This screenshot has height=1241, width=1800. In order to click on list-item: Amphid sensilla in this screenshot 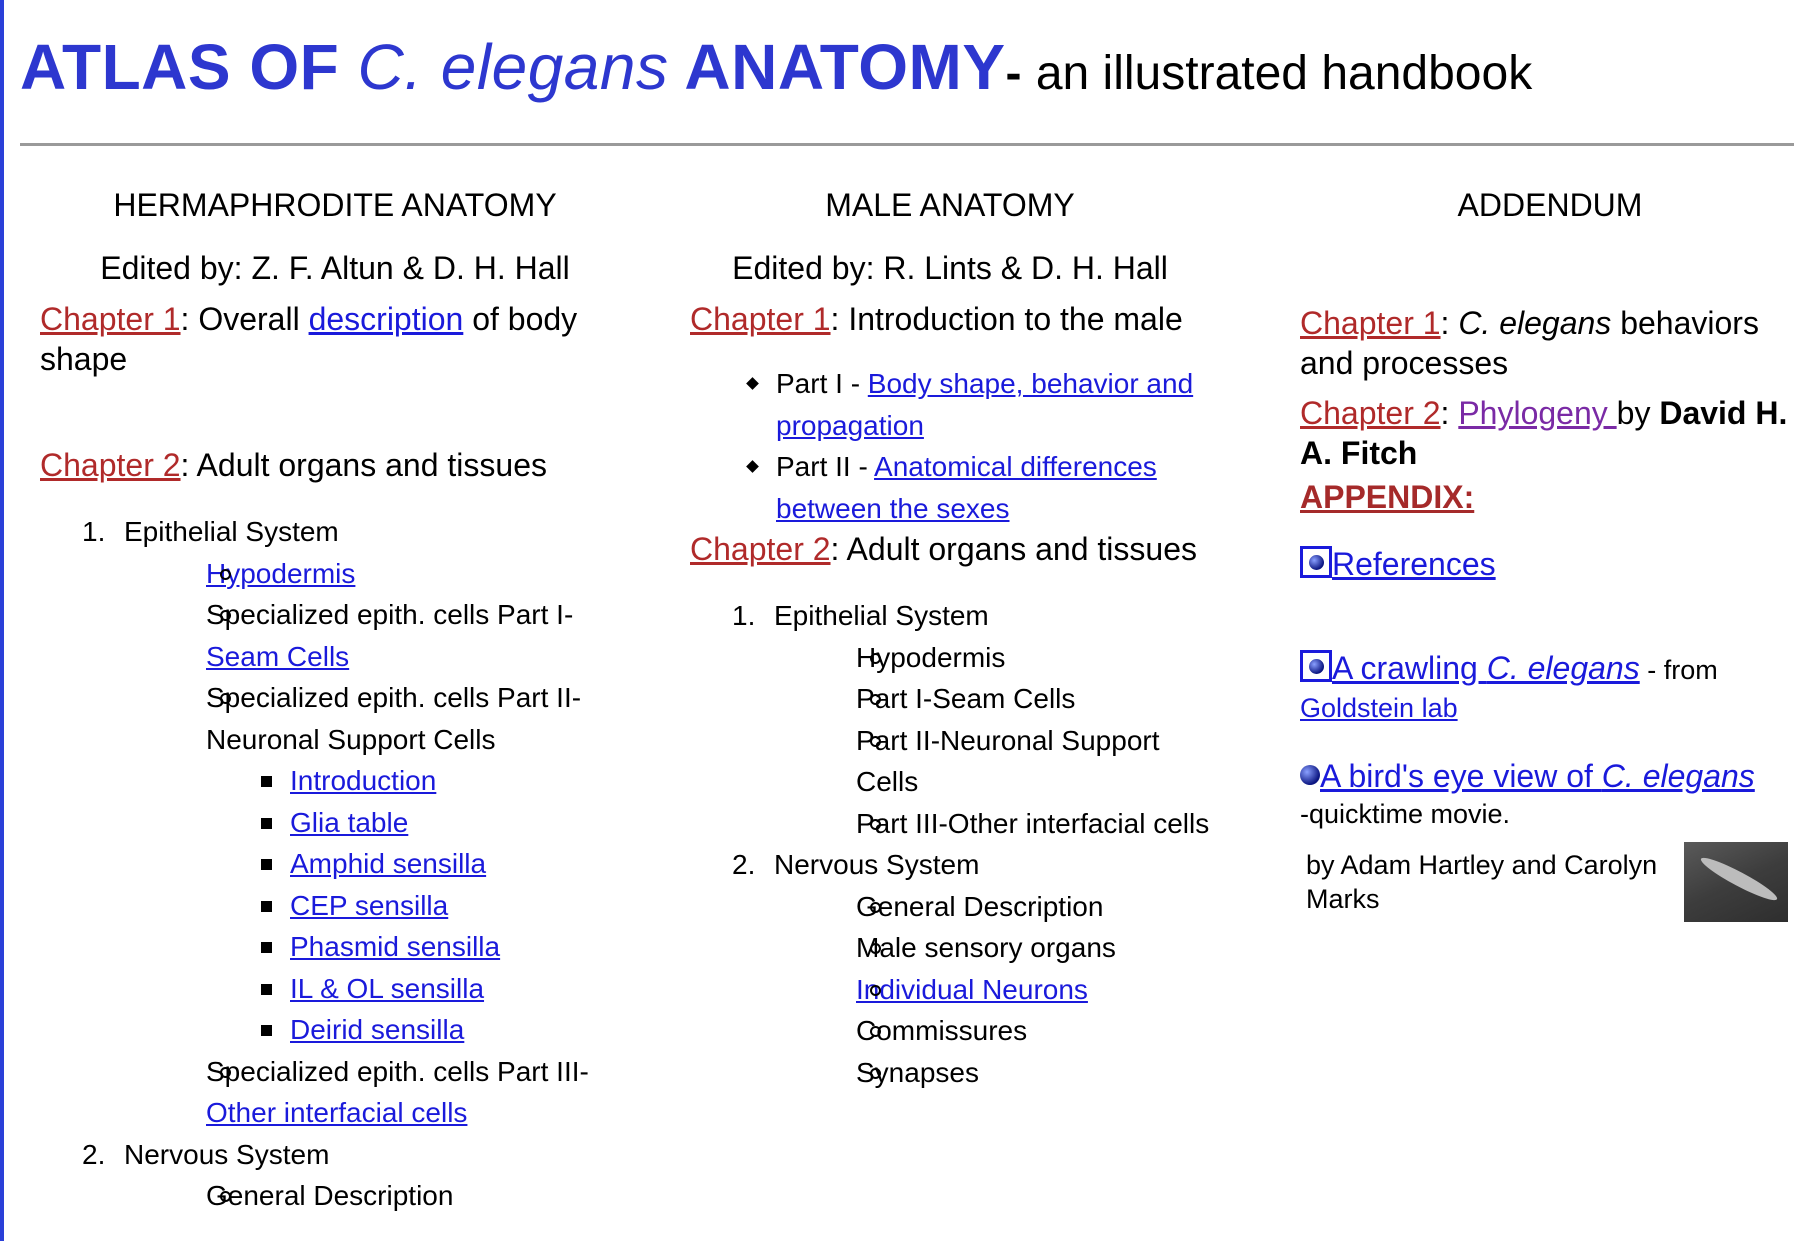, I will do `click(335, 864)`.